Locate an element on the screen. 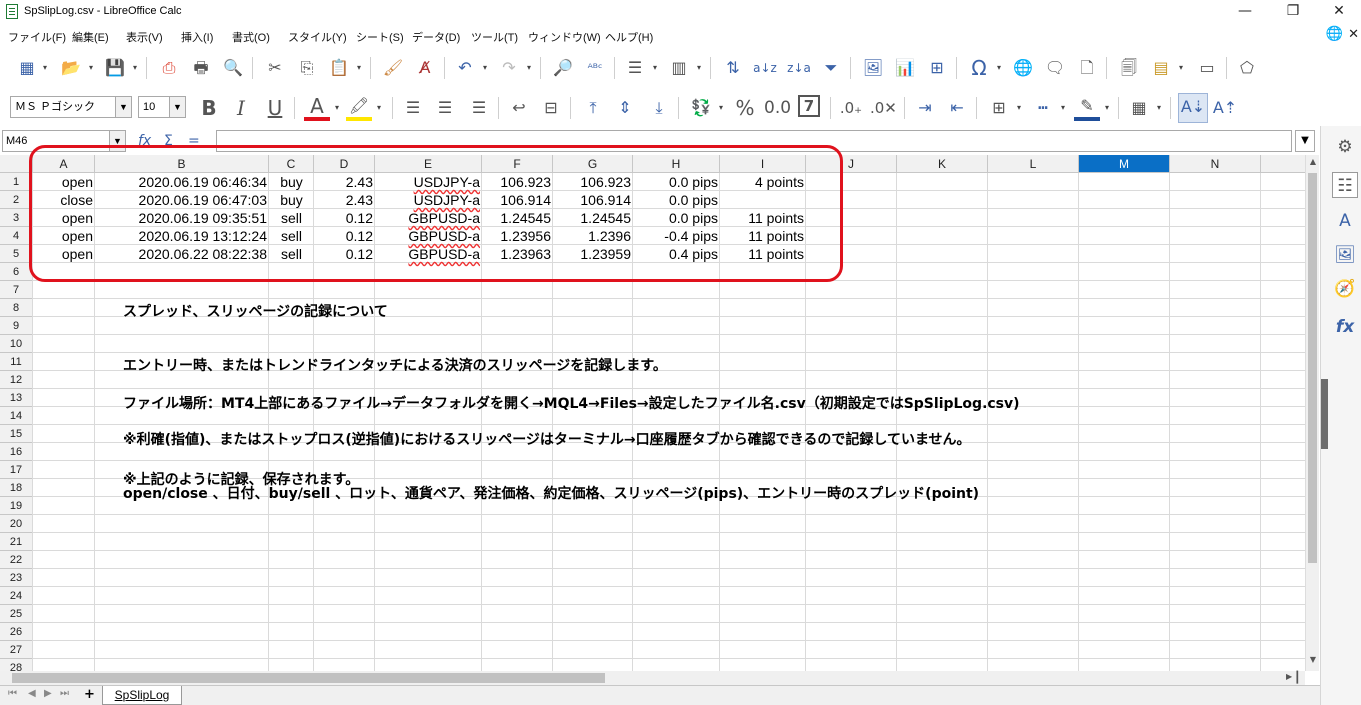 This screenshot has height=705, width=1361. paste-dropdown-icon: ▾ is located at coordinates (359, 68).